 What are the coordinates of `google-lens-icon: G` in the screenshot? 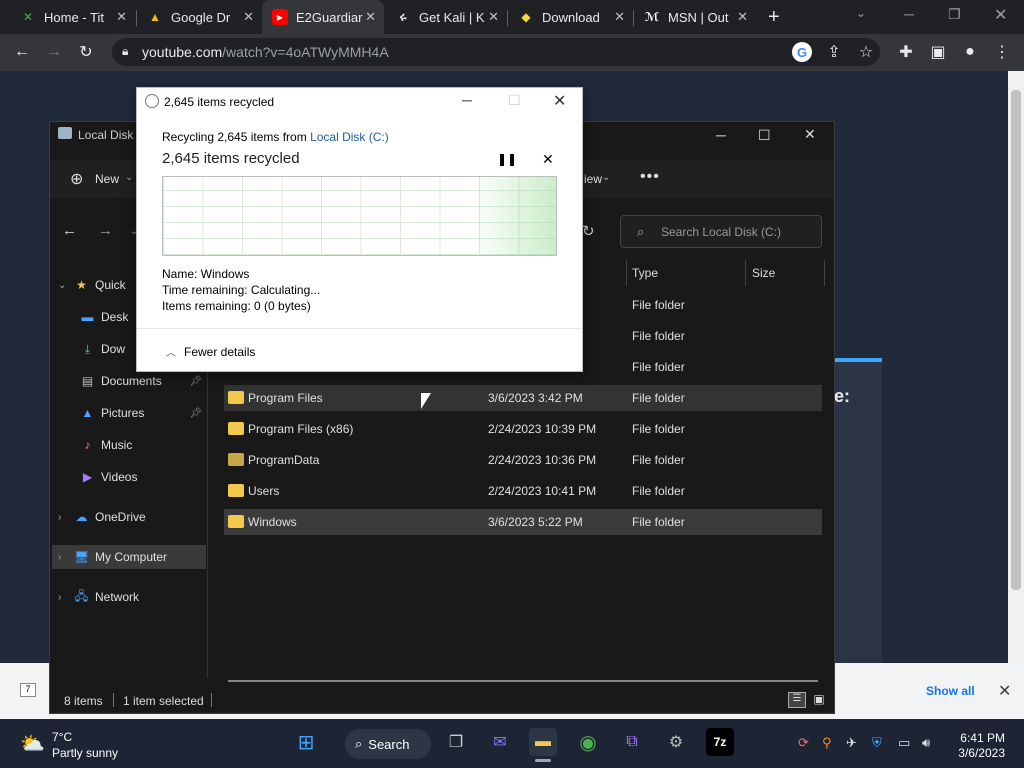 It's located at (802, 52).